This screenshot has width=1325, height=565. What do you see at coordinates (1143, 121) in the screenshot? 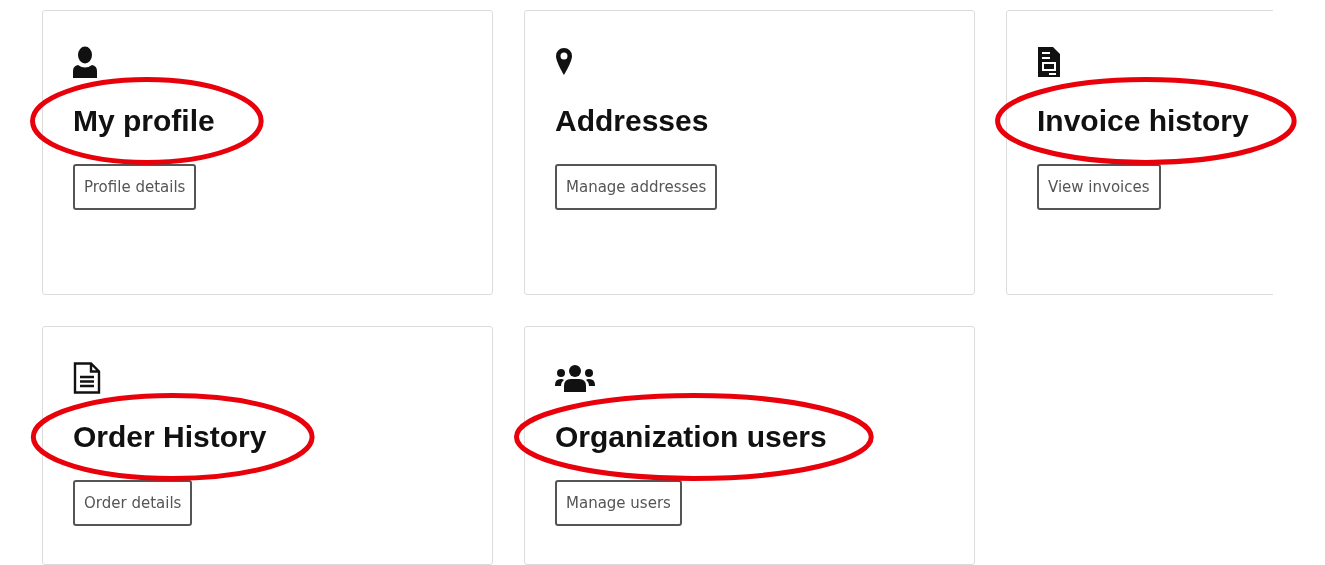
I see `card-title: Invoice history` at bounding box center [1143, 121].